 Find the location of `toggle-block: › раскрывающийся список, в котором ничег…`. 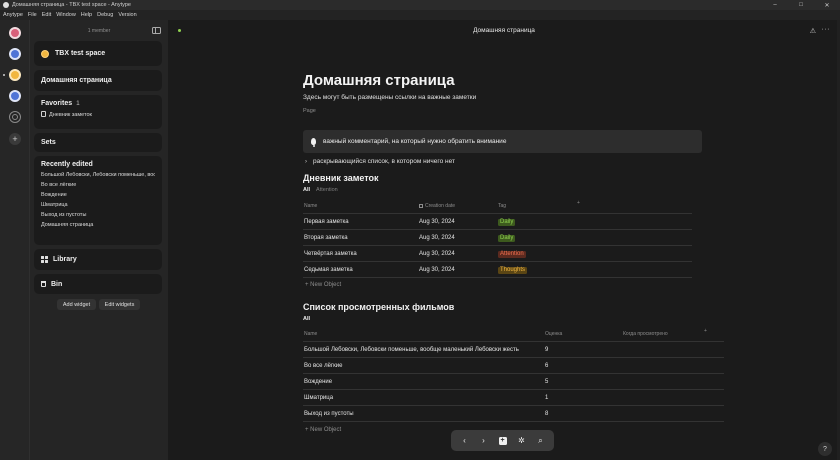

toggle-block: › раскрывающийся список, в котором ничег… is located at coordinates (380, 161).